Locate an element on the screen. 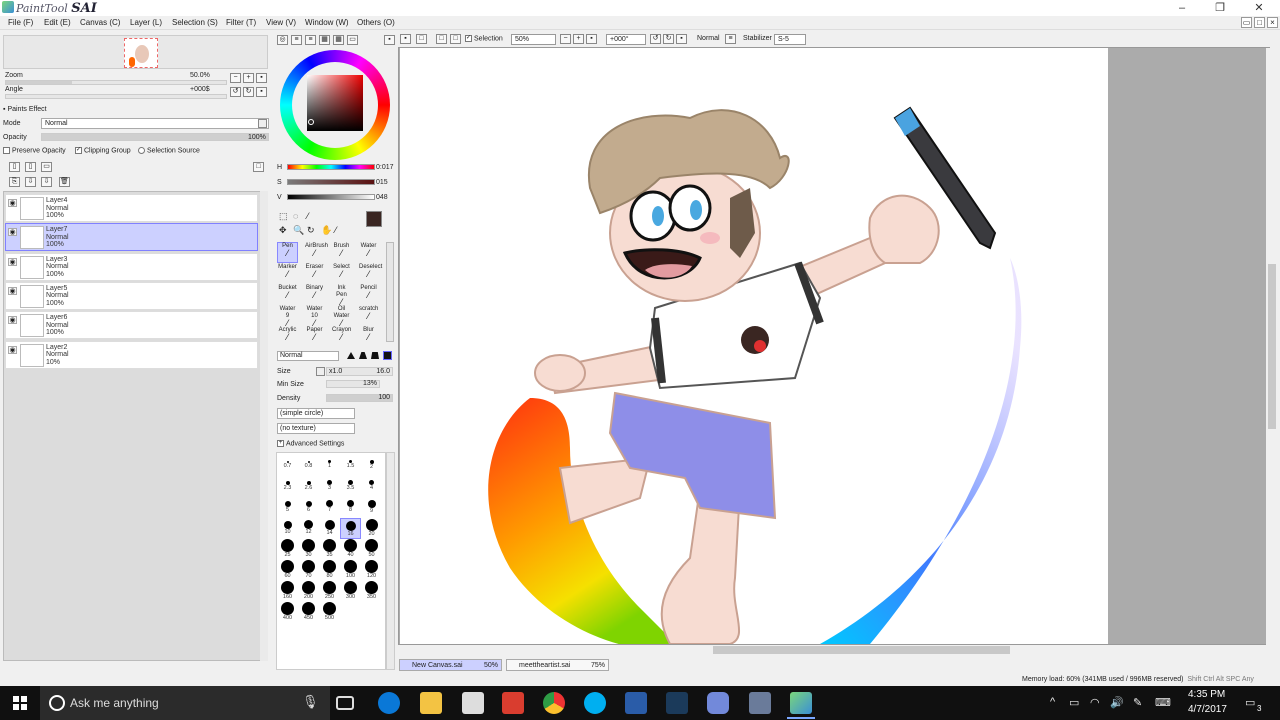  brush-texture-select: (no texture) is located at coordinates (316, 428).